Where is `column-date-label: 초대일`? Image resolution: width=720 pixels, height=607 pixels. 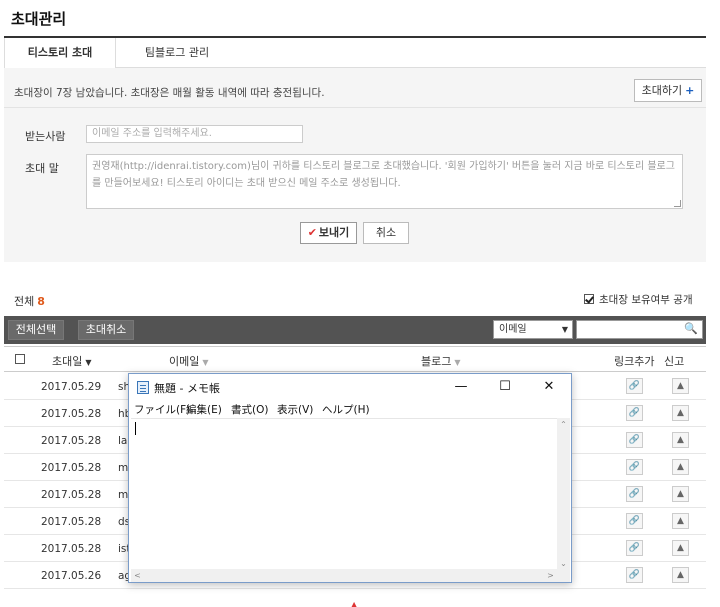 column-date-label: 초대일 is located at coordinates (67, 361).